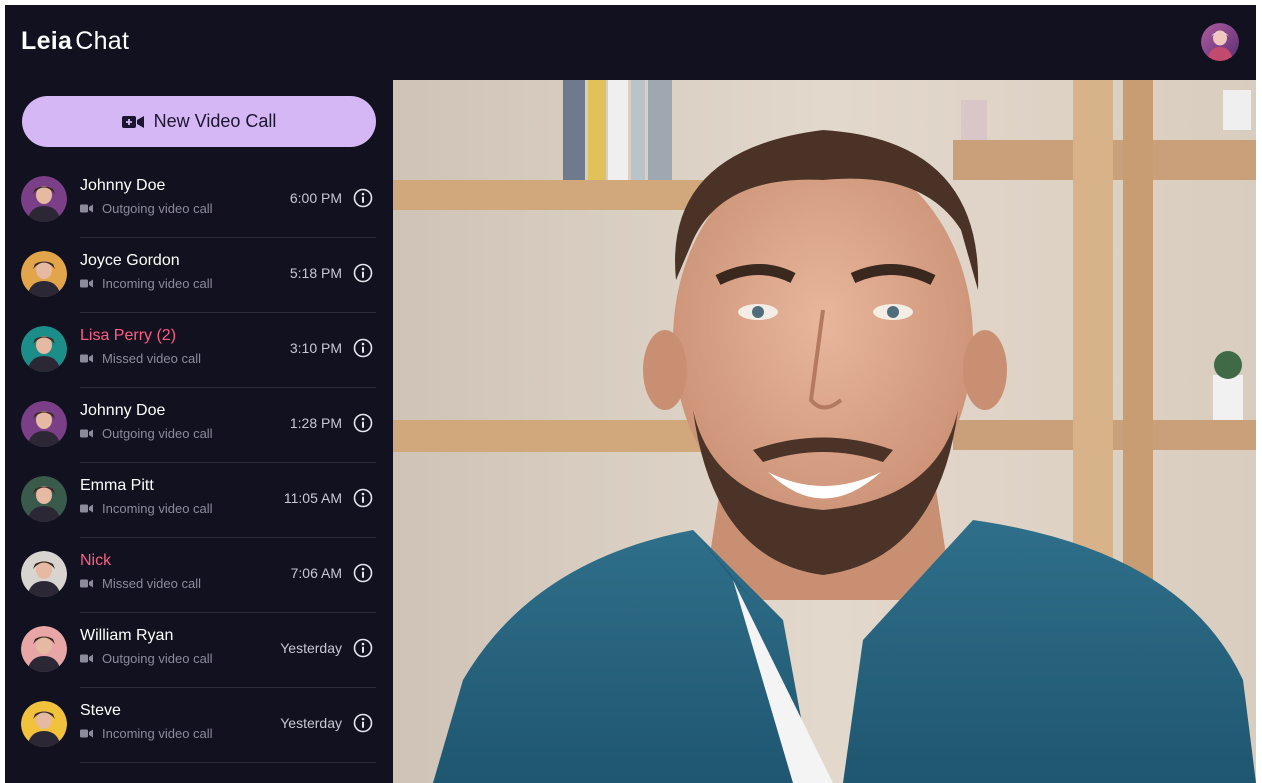  I want to click on top-bar: Leia Chat, so click(630, 42).